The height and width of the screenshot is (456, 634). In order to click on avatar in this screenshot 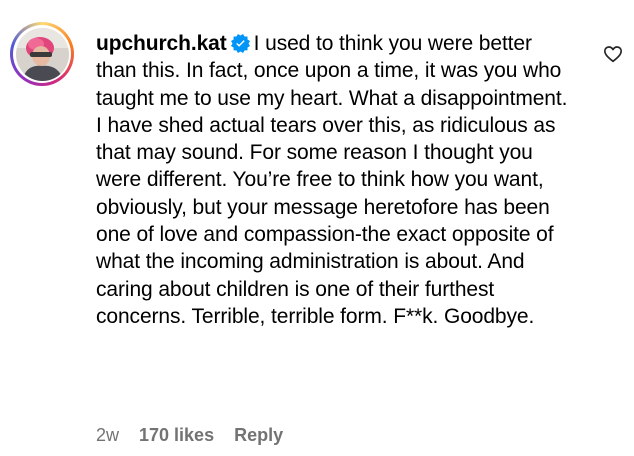, I will do `click(42, 54)`.